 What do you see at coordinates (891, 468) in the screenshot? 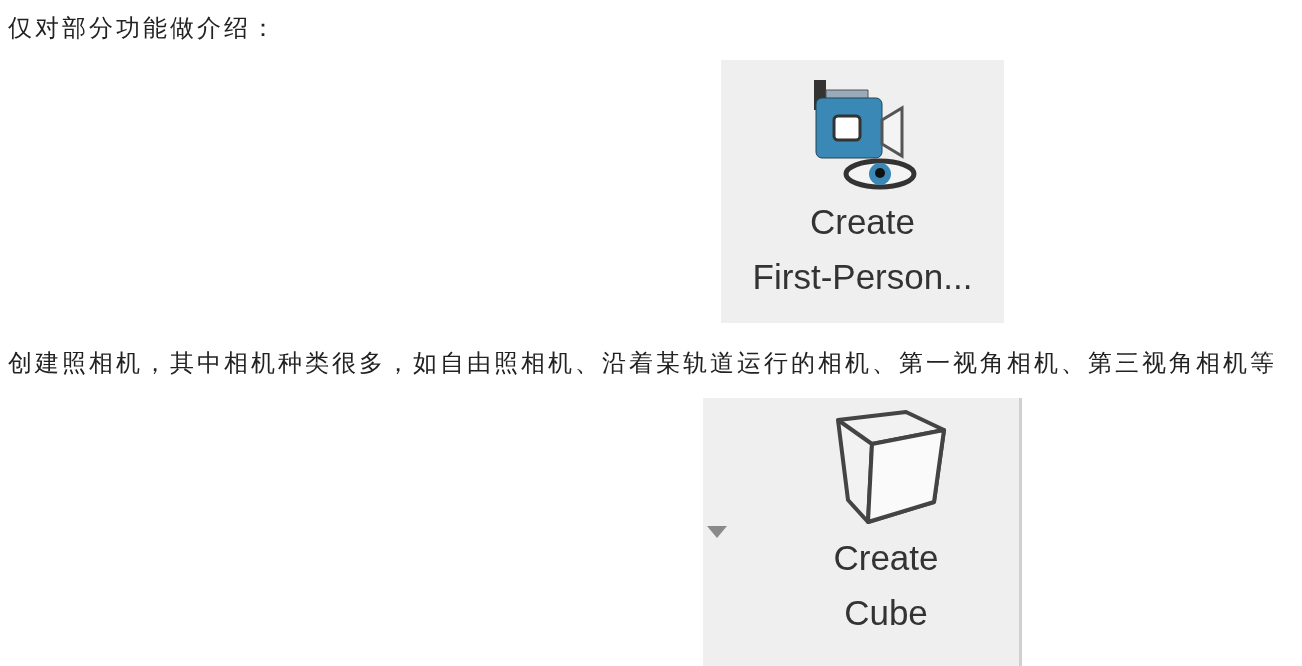
I see `cube-icon` at bounding box center [891, 468].